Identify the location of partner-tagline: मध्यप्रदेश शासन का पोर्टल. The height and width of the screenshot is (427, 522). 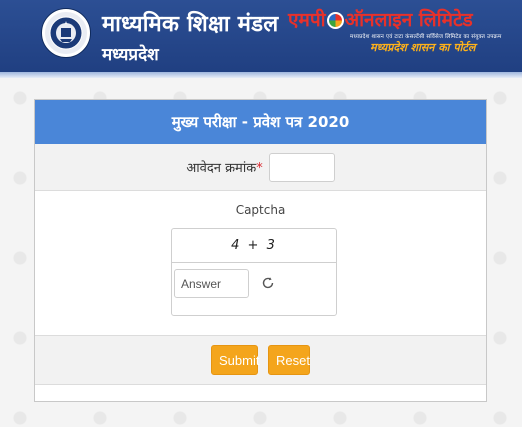
(423, 47).